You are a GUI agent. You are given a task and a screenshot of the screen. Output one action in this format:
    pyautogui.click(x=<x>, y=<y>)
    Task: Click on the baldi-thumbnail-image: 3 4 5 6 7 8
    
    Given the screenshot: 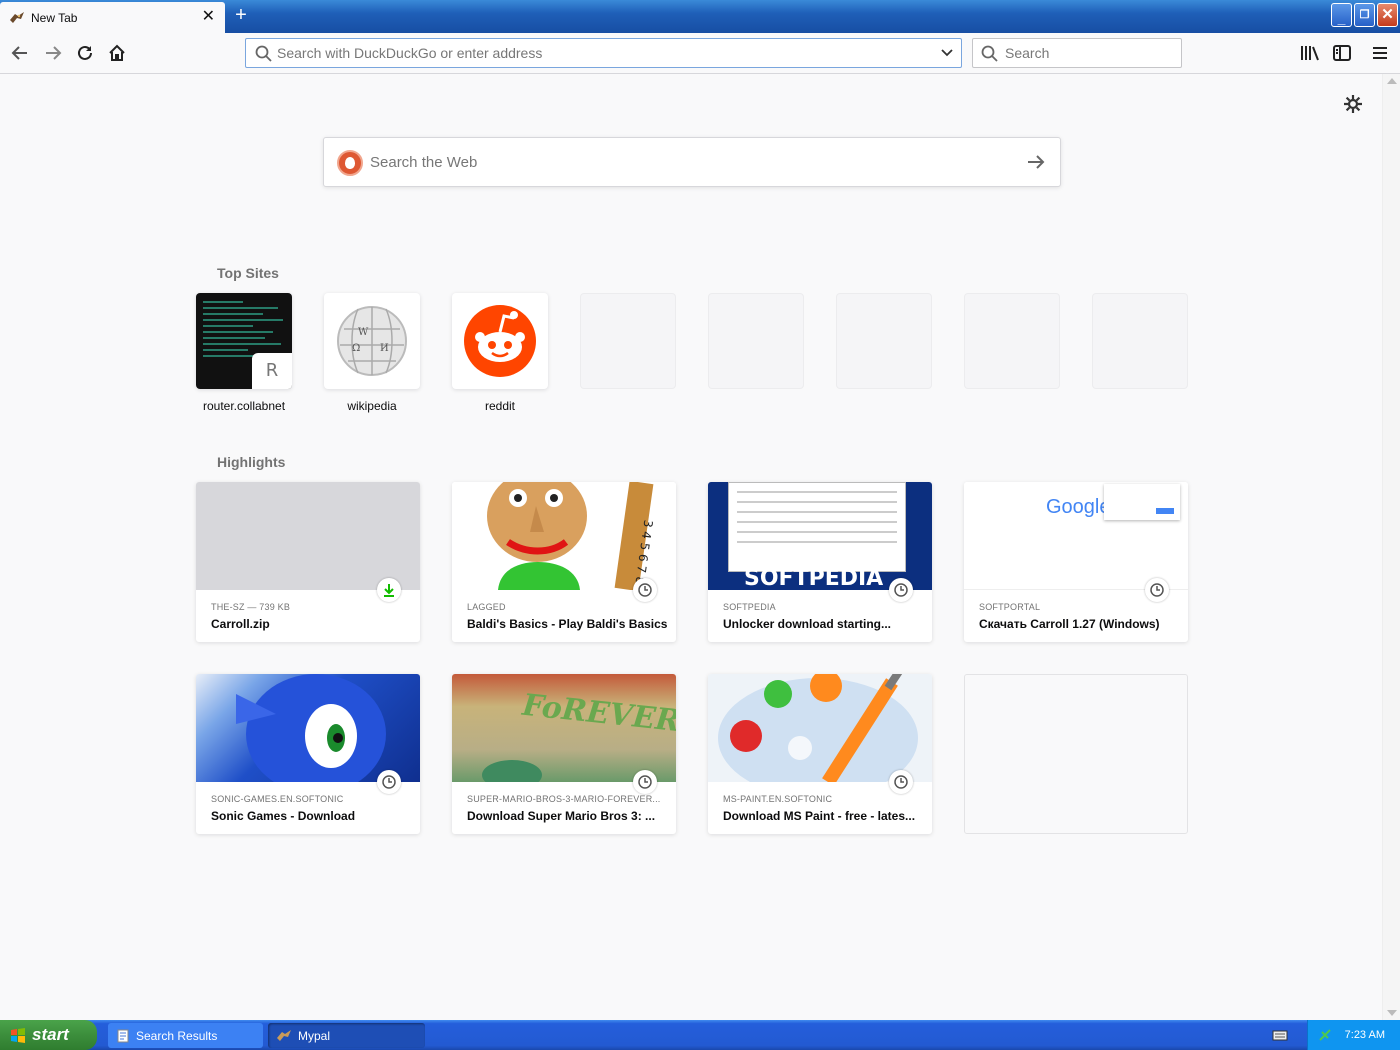 What is the action you would take?
    pyautogui.click(x=571, y=536)
    